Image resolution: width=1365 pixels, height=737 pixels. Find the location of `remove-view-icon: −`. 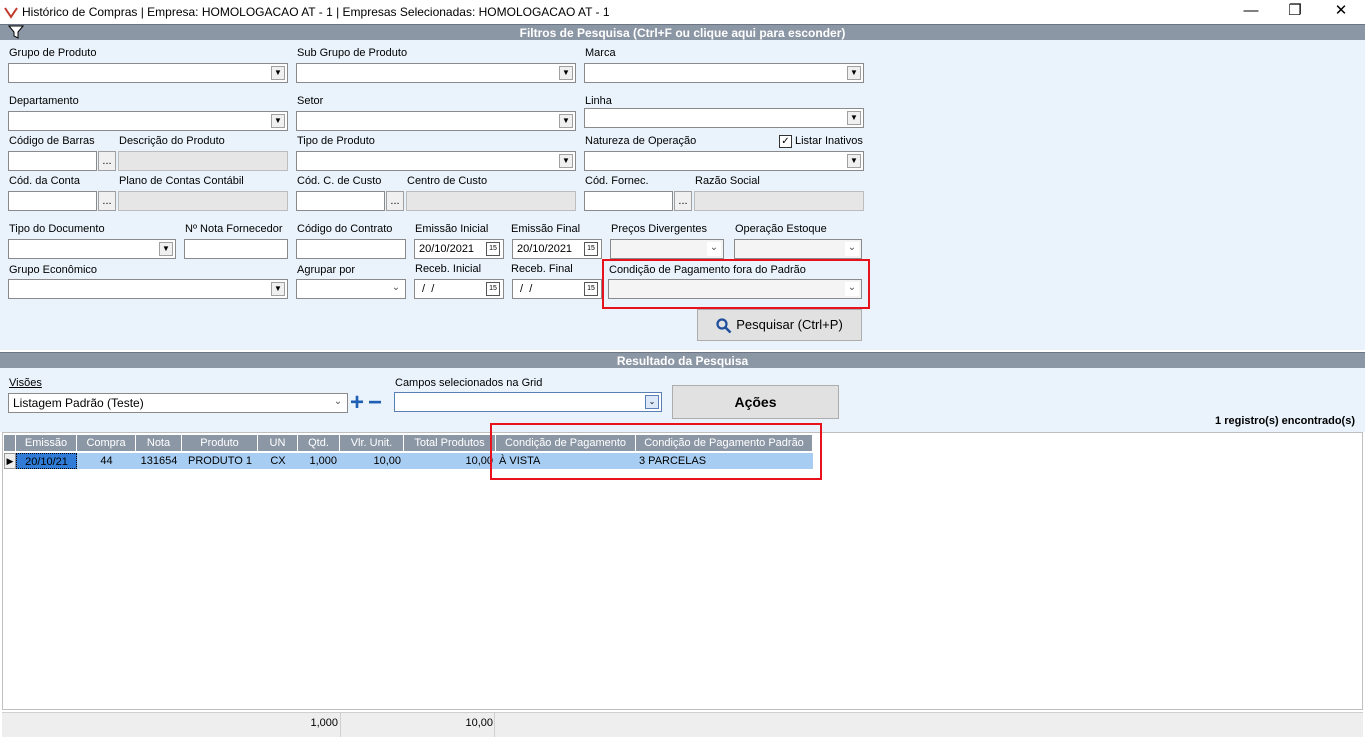

remove-view-icon: − is located at coordinates (375, 403).